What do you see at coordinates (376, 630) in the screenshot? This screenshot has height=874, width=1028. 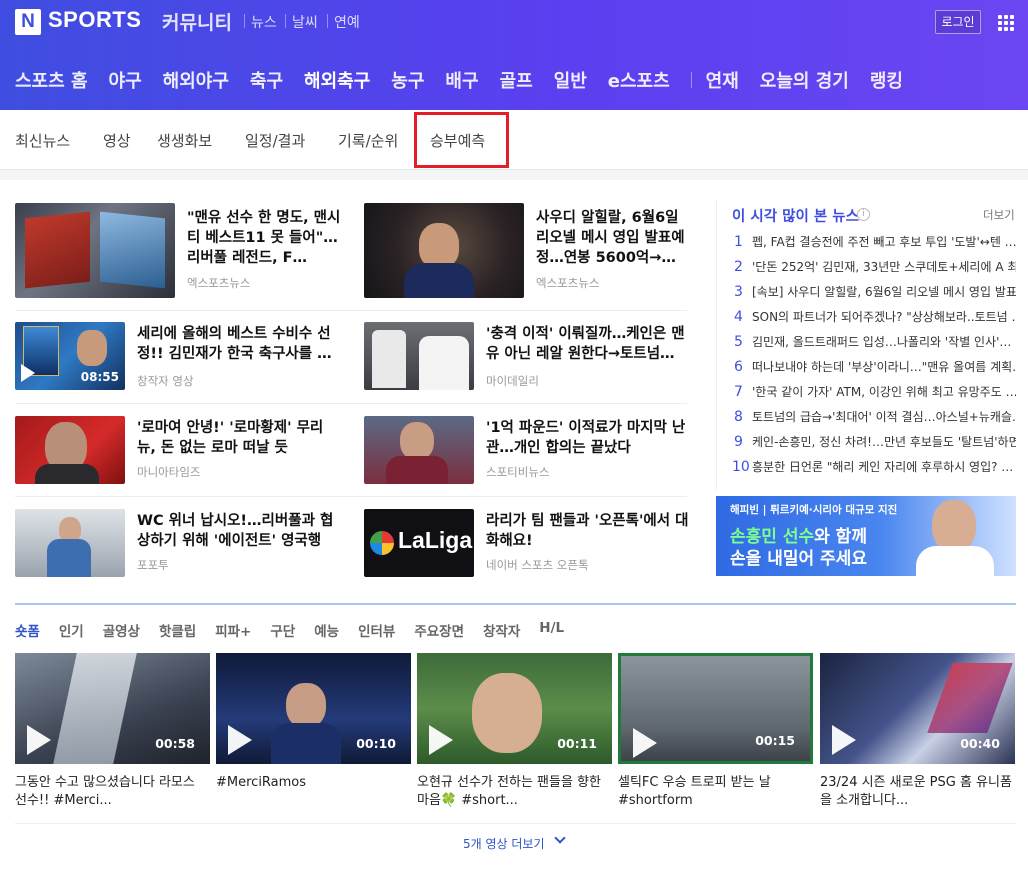 I see `tab-interview: 인터뷰` at bounding box center [376, 630].